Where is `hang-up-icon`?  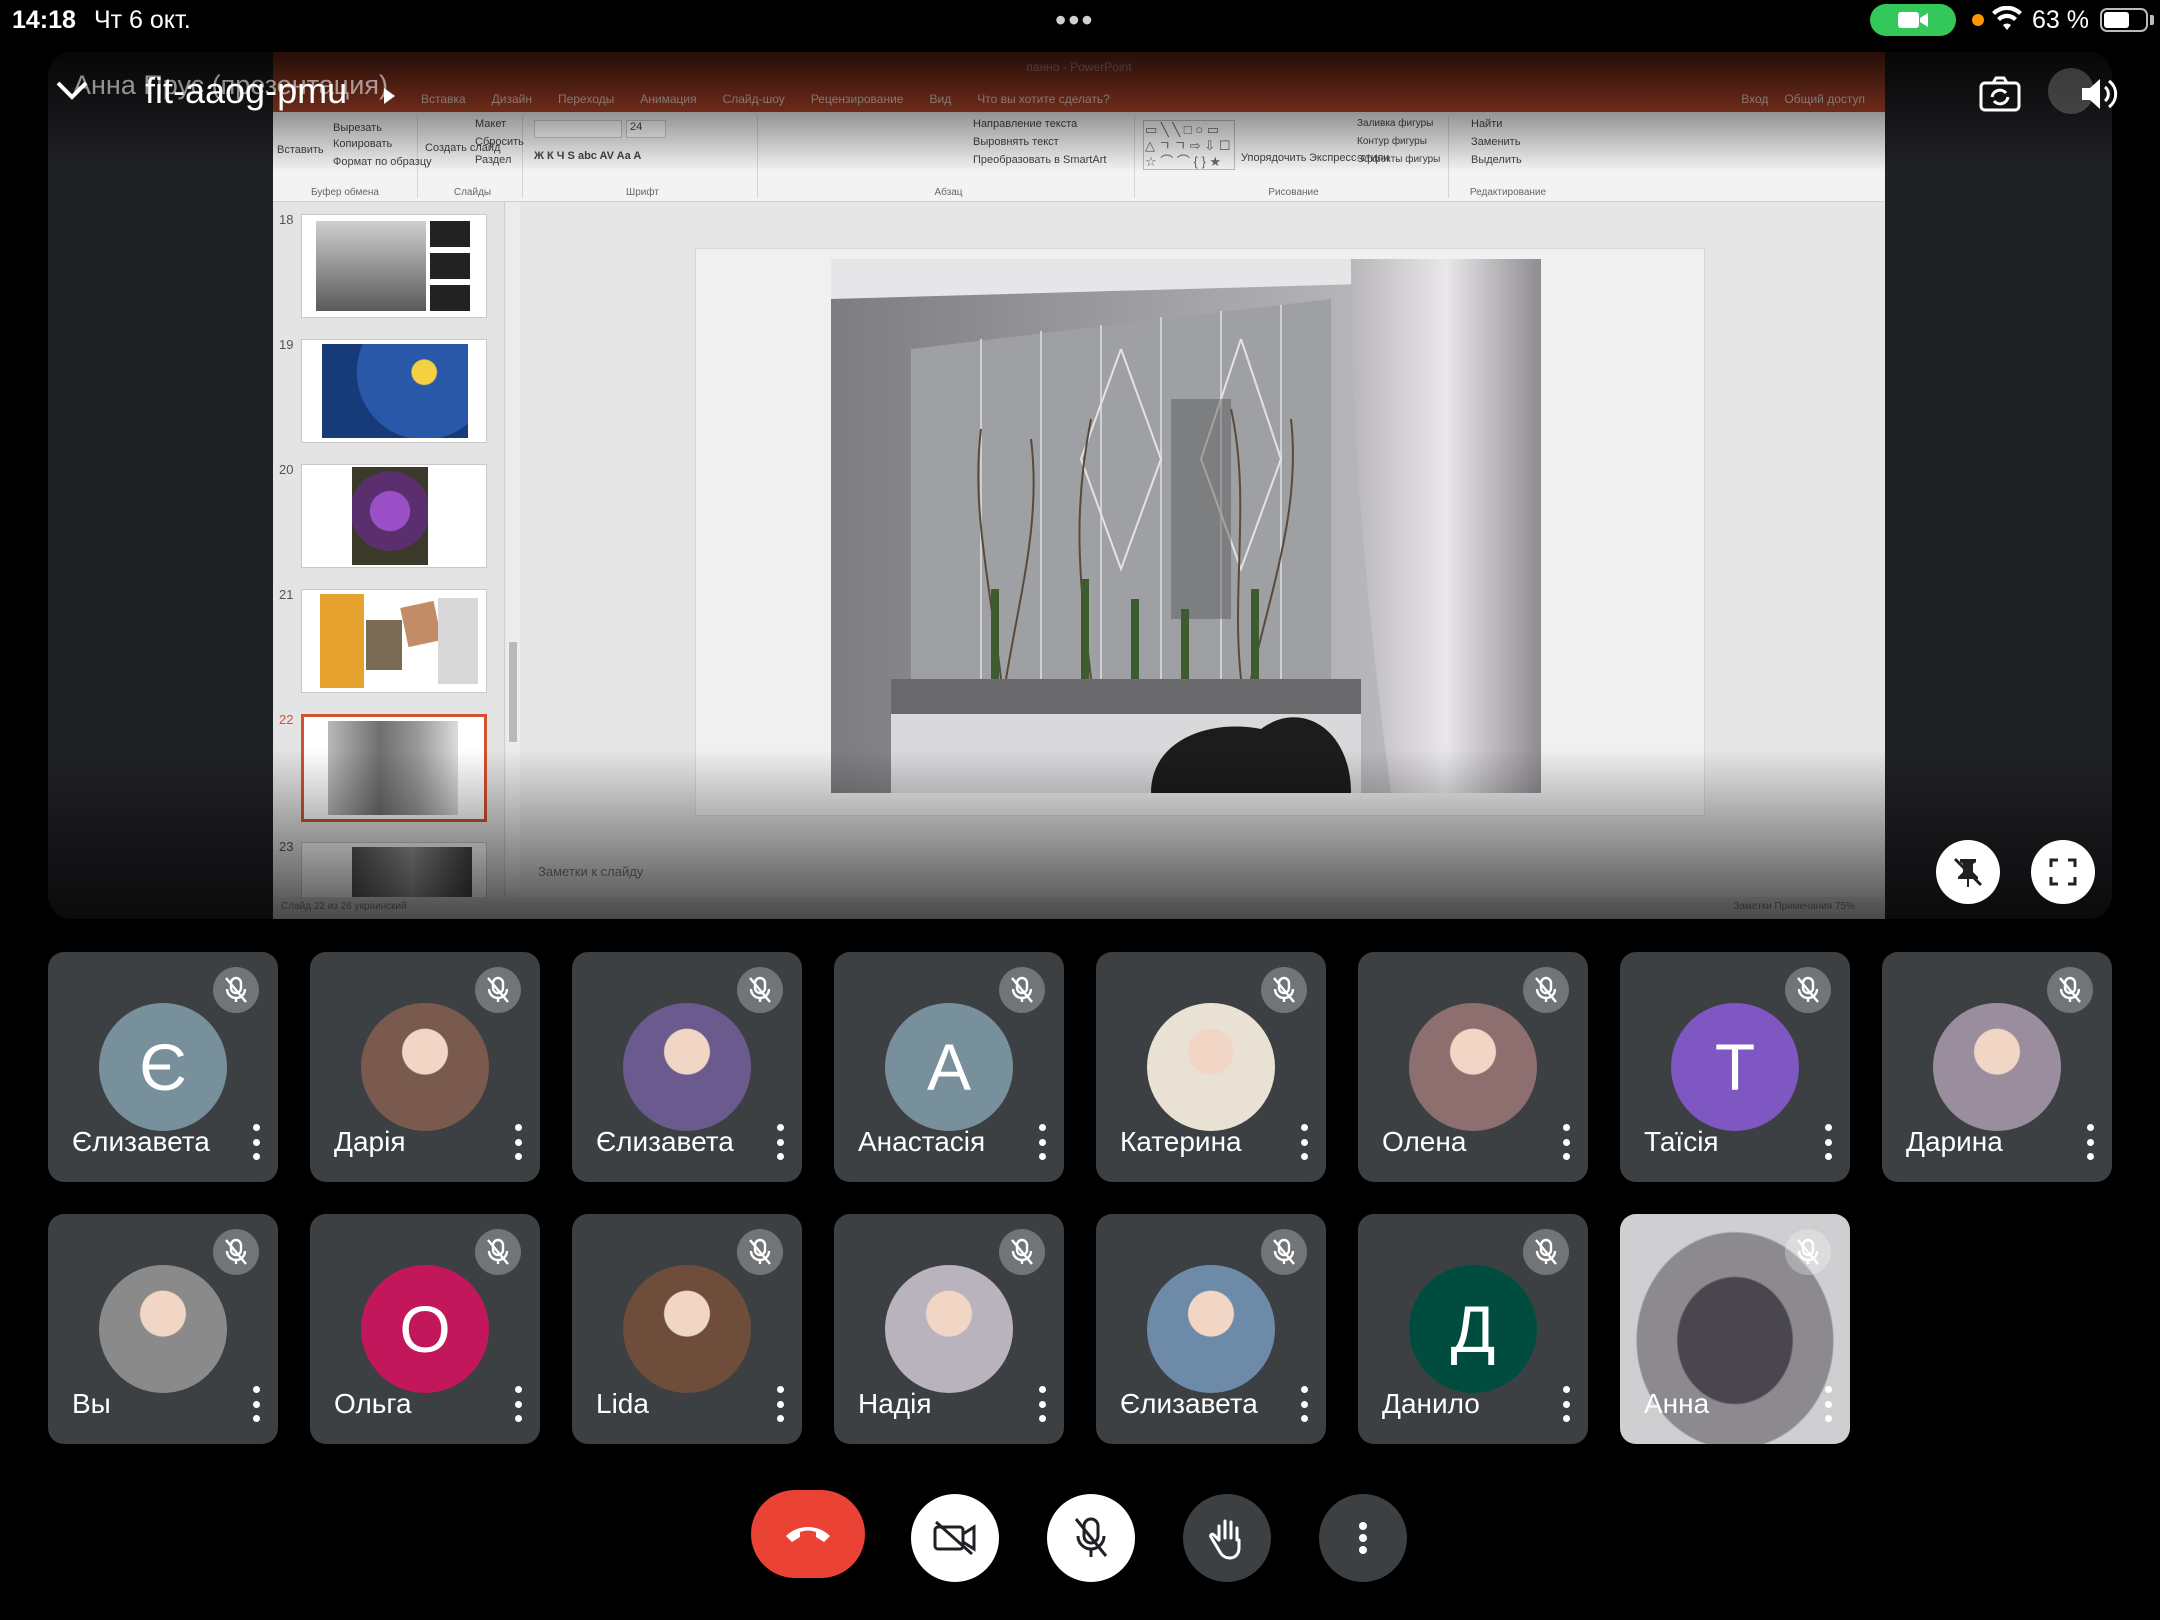 hang-up-icon is located at coordinates (808, 1534).